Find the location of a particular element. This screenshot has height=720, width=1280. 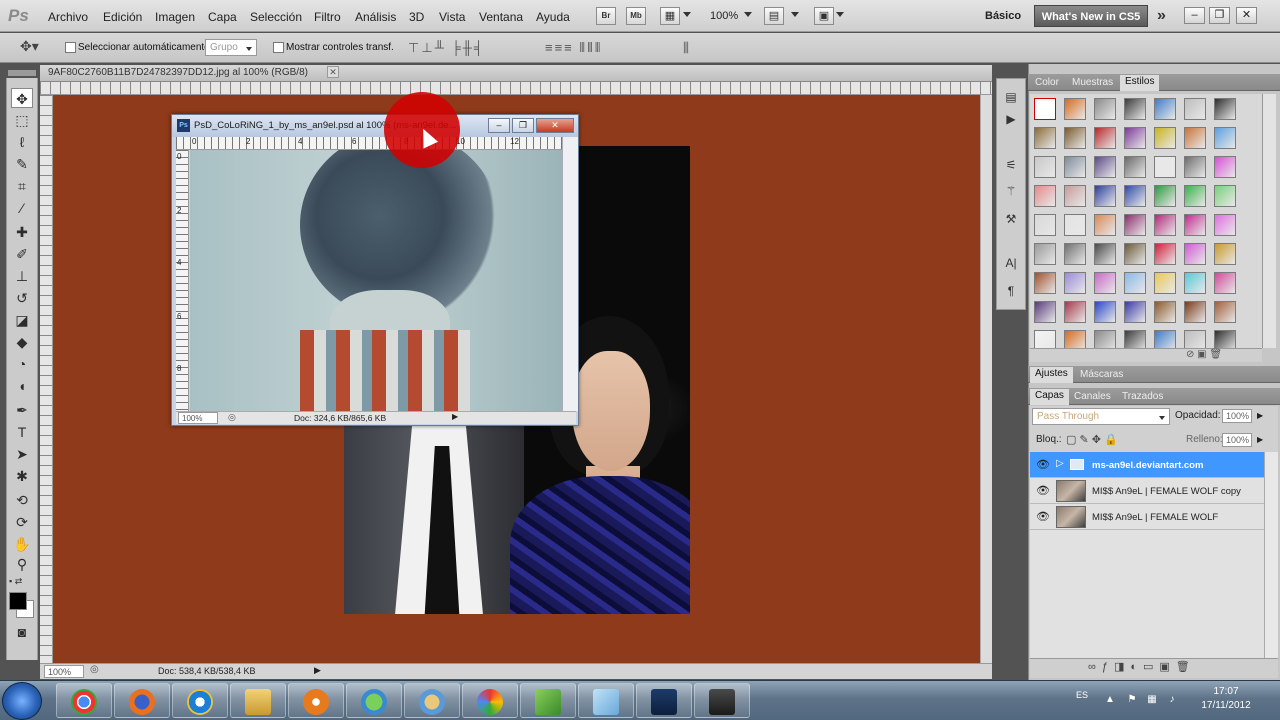

arrange-documents-button: ▤ is located at coordinates (774, 16).